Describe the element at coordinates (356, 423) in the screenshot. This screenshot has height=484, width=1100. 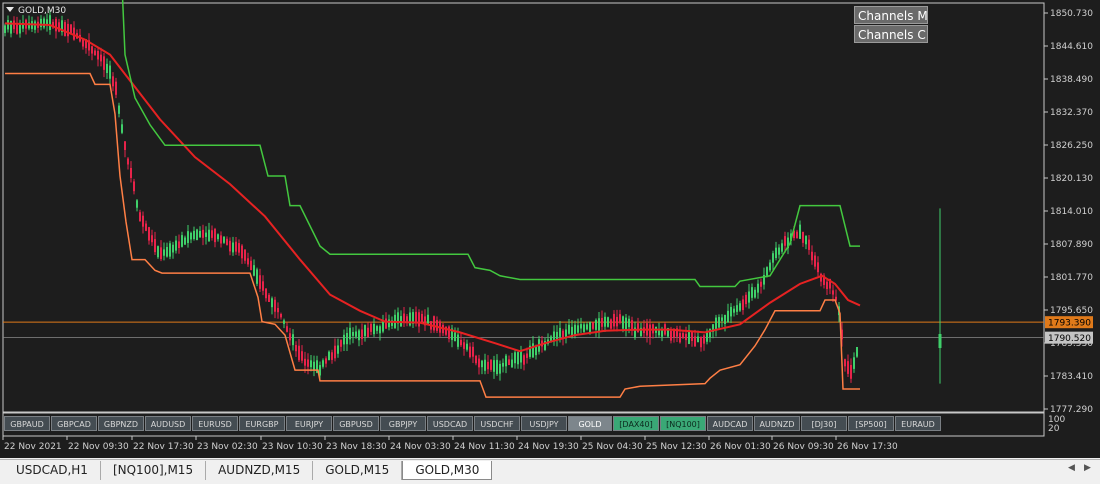
I see `symbol-button-gbpusd: GBPUSD` at that location.